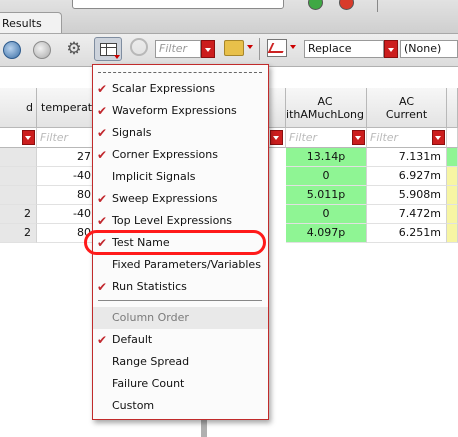 The height and width of the screenshot is (437, 458). Describe the element at coordinates (178, 4) in the screenshot. I see `title-field` at that location.